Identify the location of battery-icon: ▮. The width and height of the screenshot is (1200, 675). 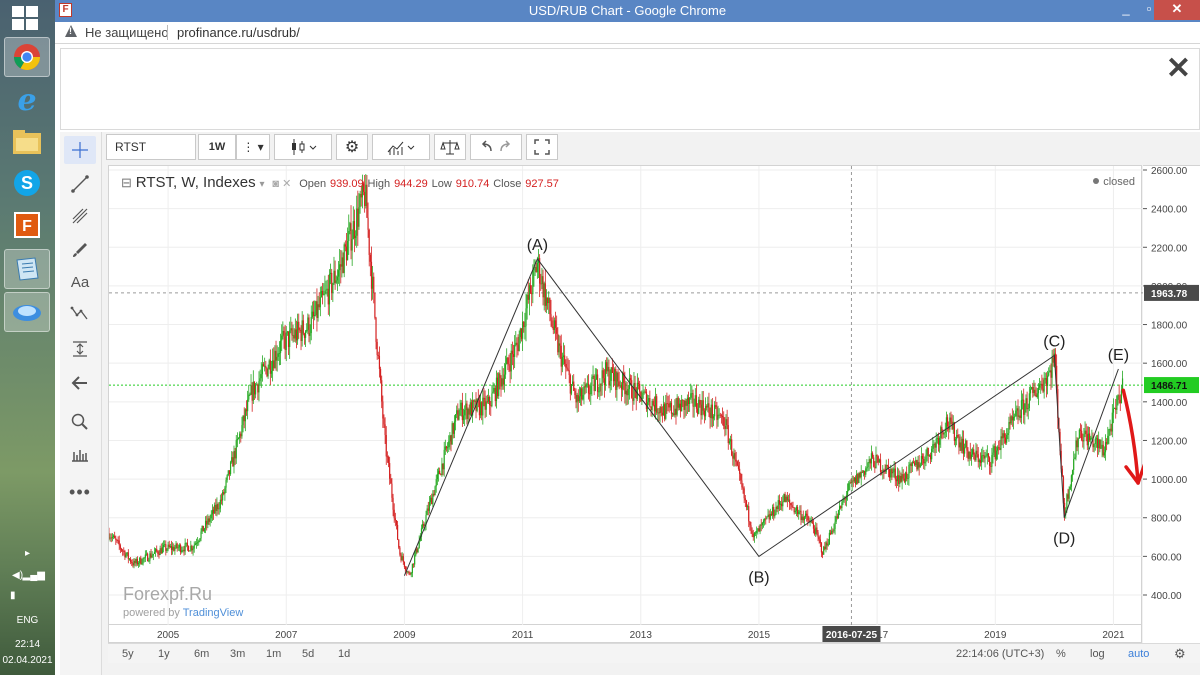
(27, 595).